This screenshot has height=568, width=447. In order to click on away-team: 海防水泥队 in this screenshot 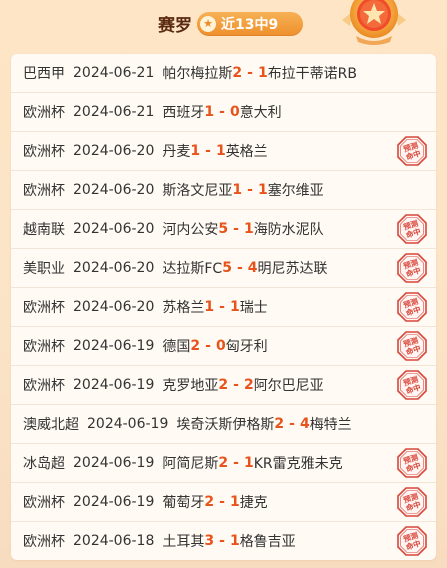, I will do `click(288, 230)`.